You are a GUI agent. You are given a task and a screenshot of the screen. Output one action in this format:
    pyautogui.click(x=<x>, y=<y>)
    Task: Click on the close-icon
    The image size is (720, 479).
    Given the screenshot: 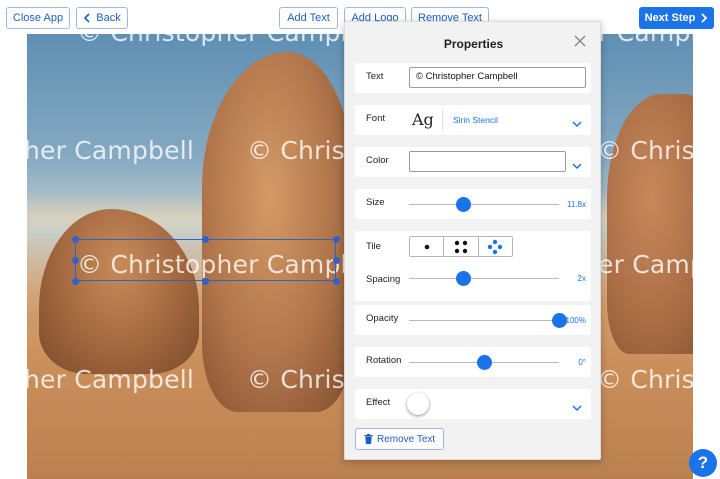 What is the action you would take?
    pyautogui.click(x=580, y=41)
    